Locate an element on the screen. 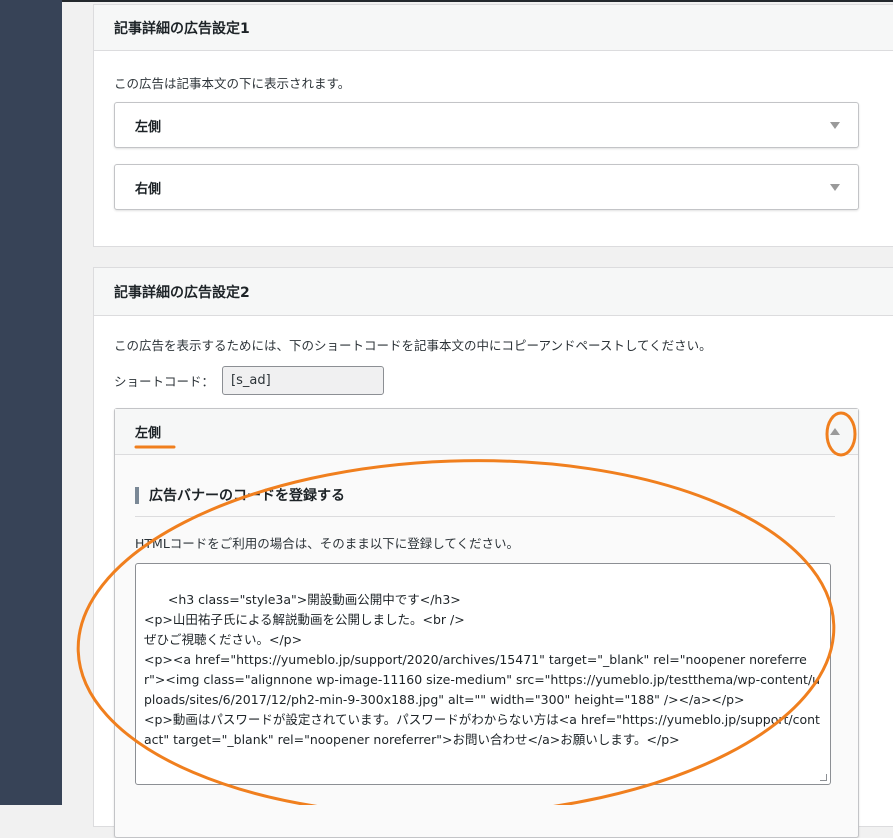  section-bar is located at coordinates (137, 495).